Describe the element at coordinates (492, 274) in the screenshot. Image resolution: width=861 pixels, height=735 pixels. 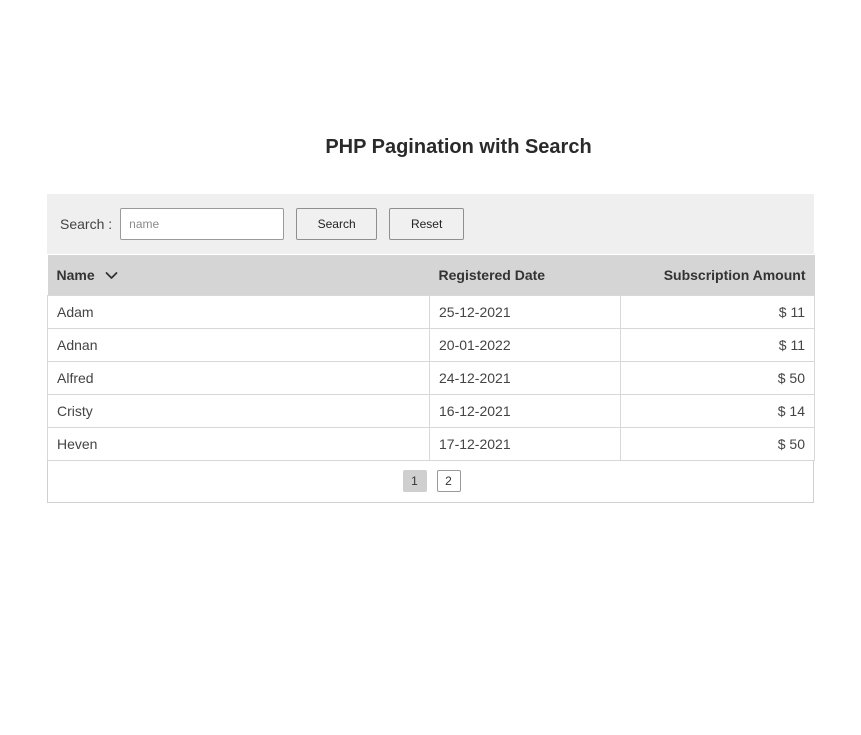
I see `column-header-date: Registered Date` at that location.